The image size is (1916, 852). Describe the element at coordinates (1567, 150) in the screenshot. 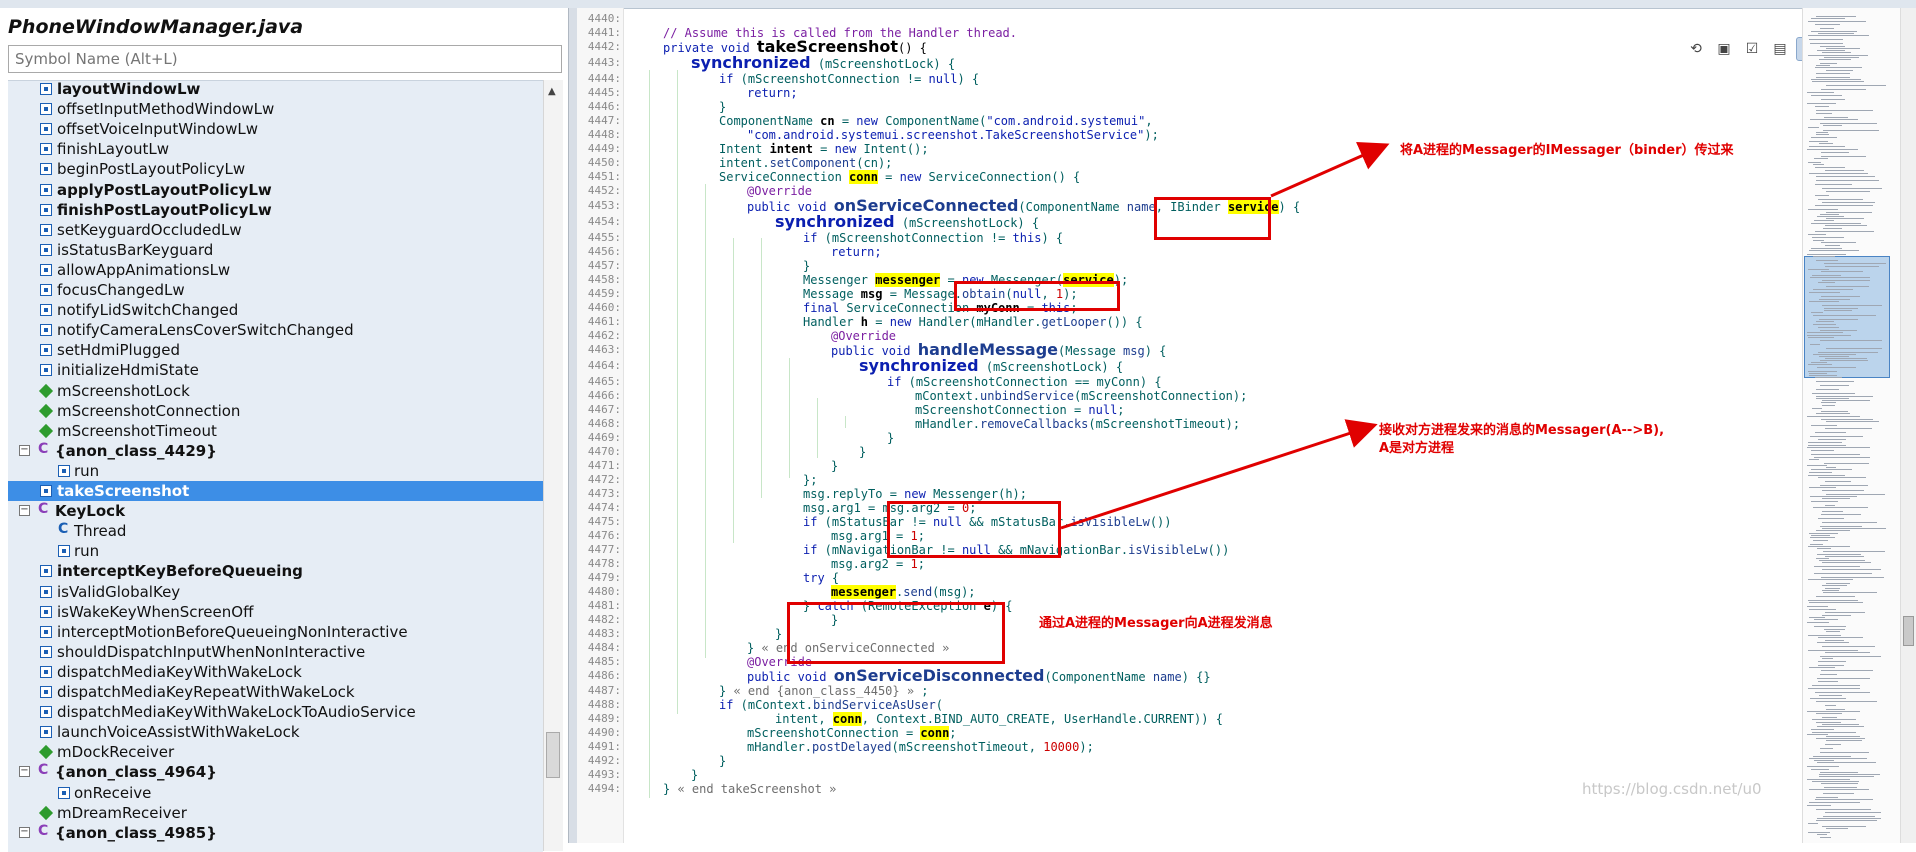

I see `annotation-1: 将A进程的Messager的IMessager（binder）传过来` at that location.